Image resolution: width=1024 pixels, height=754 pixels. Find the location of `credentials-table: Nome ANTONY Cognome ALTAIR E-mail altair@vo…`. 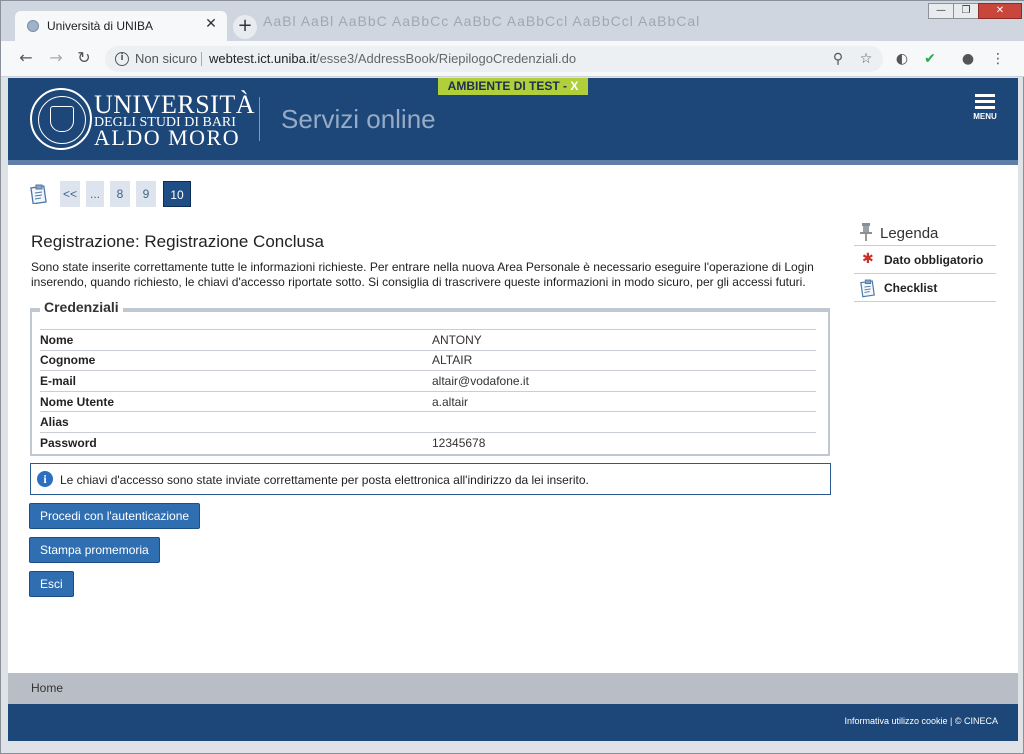

credentials-table: Nome ANTONY Cognome ALTAIR E-mail altair@vo… is located at coordinates (428, 391).